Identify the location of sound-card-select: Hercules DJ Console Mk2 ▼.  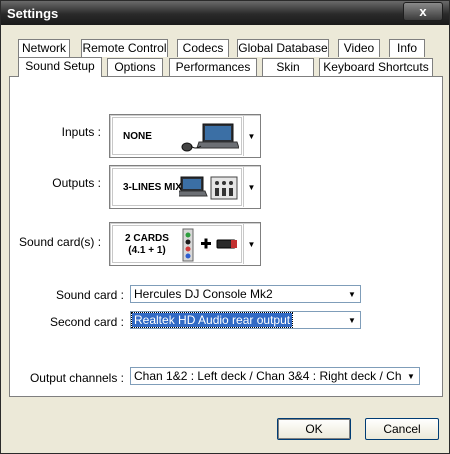
(245, 294).